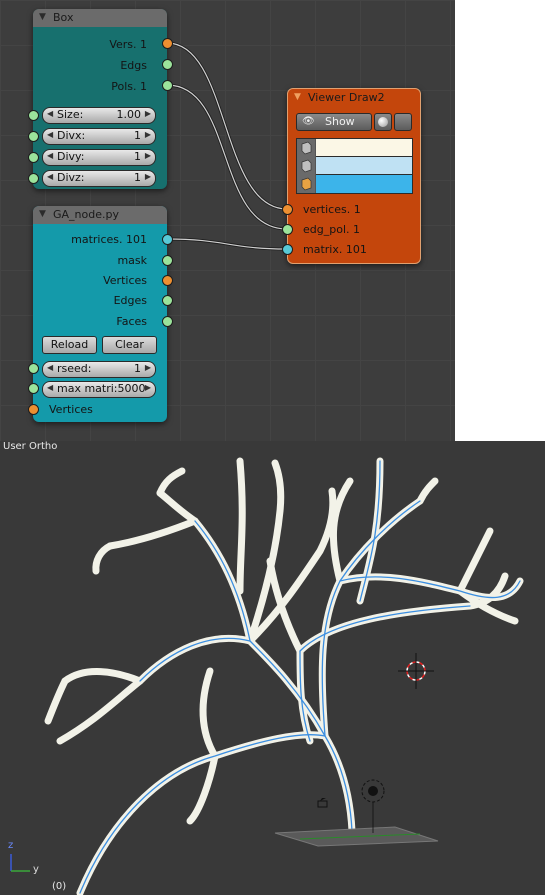  What do you see at coordinates (33, 136) in the screenshot?
I see `socket-divx-in` at bounding box center [33, 136].